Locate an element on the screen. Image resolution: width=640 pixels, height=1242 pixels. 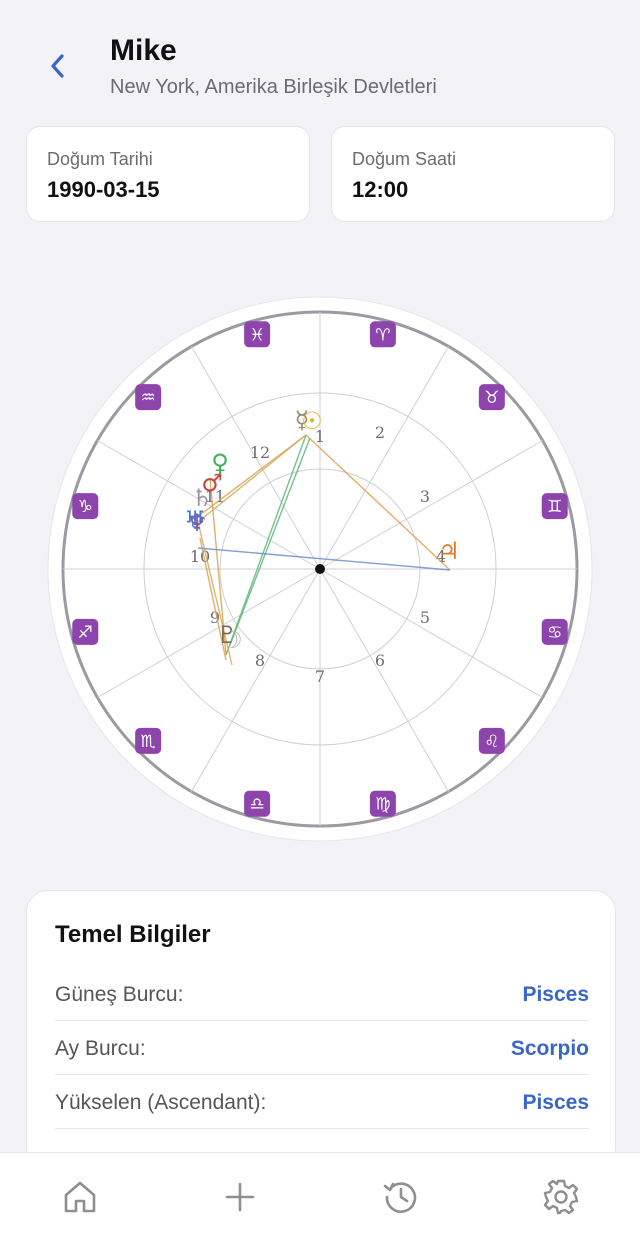
tab-history is located at coordinates (401, 1197).